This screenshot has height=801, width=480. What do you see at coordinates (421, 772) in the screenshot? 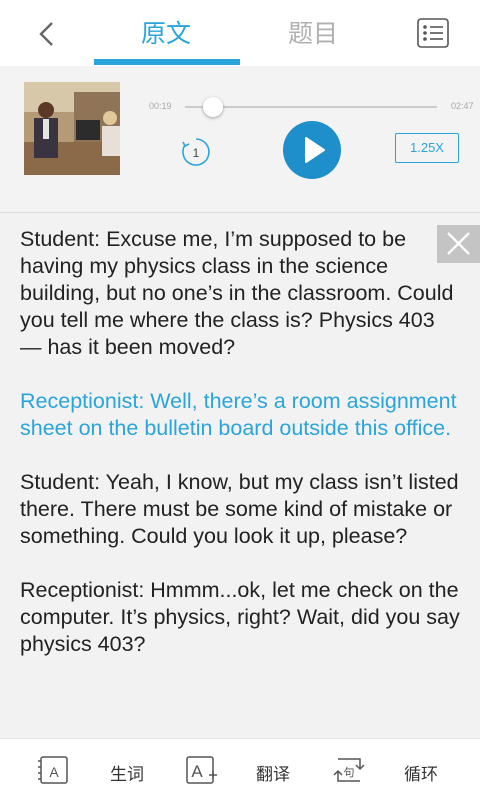
I see `loop-label: 循环` at bounding box center [421, 772].